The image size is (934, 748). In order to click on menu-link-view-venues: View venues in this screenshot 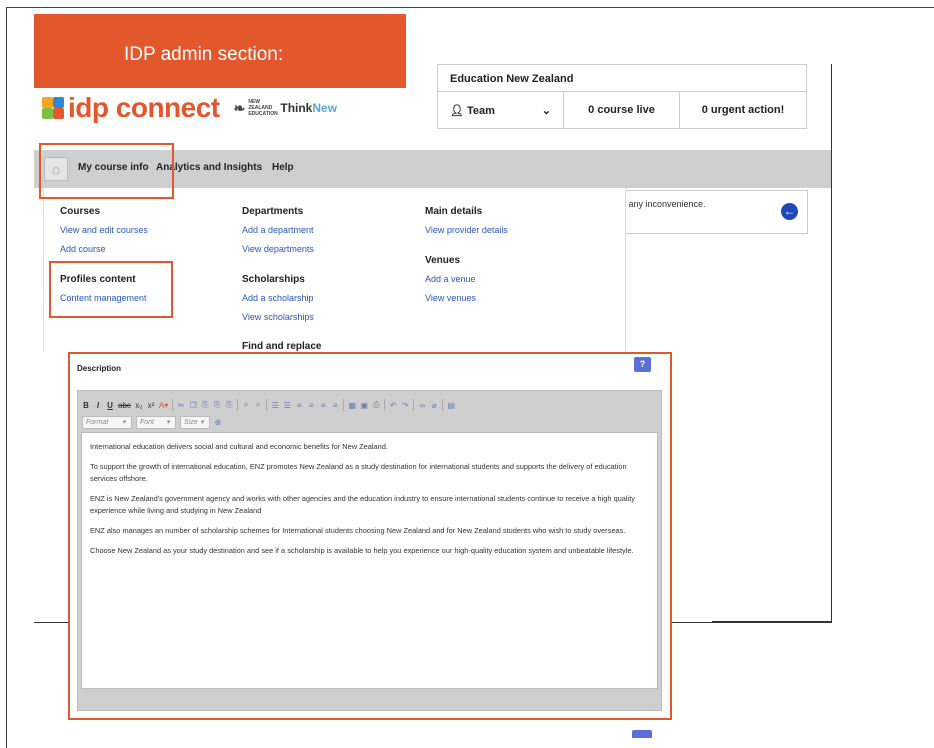, I will do `click(450, 298)`.